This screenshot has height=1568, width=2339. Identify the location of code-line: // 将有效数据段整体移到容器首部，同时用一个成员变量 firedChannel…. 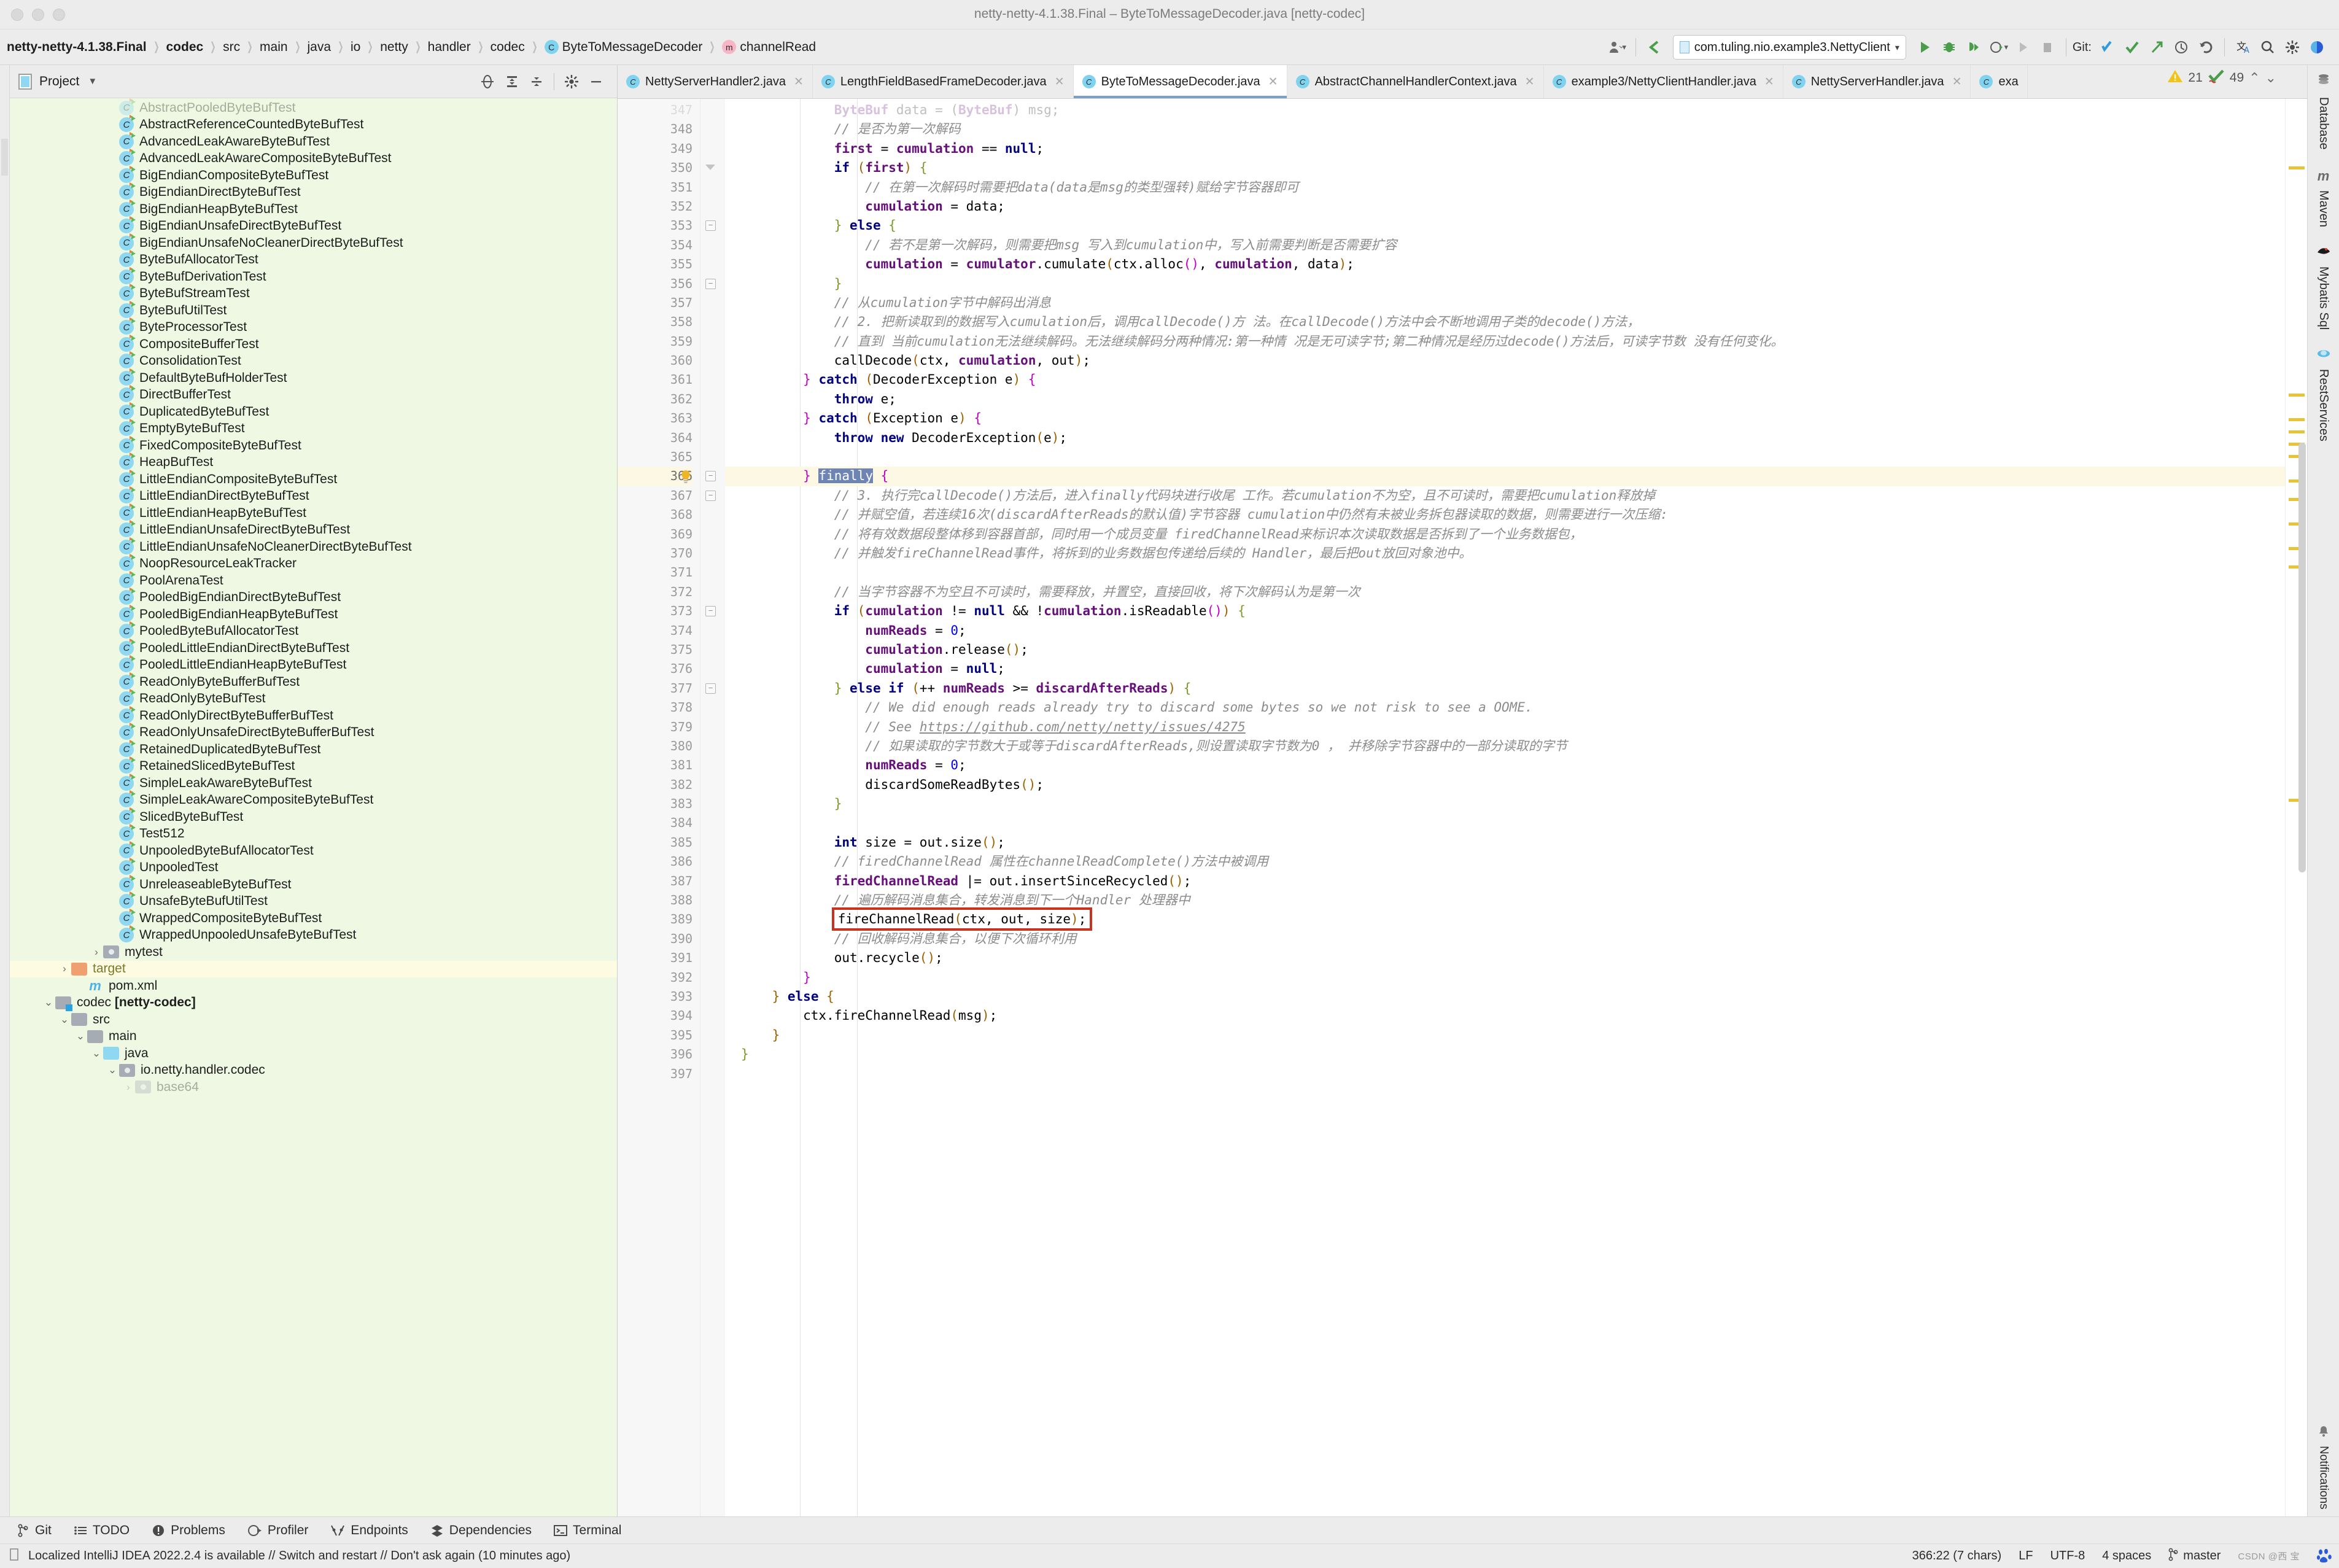
(1505, 535).